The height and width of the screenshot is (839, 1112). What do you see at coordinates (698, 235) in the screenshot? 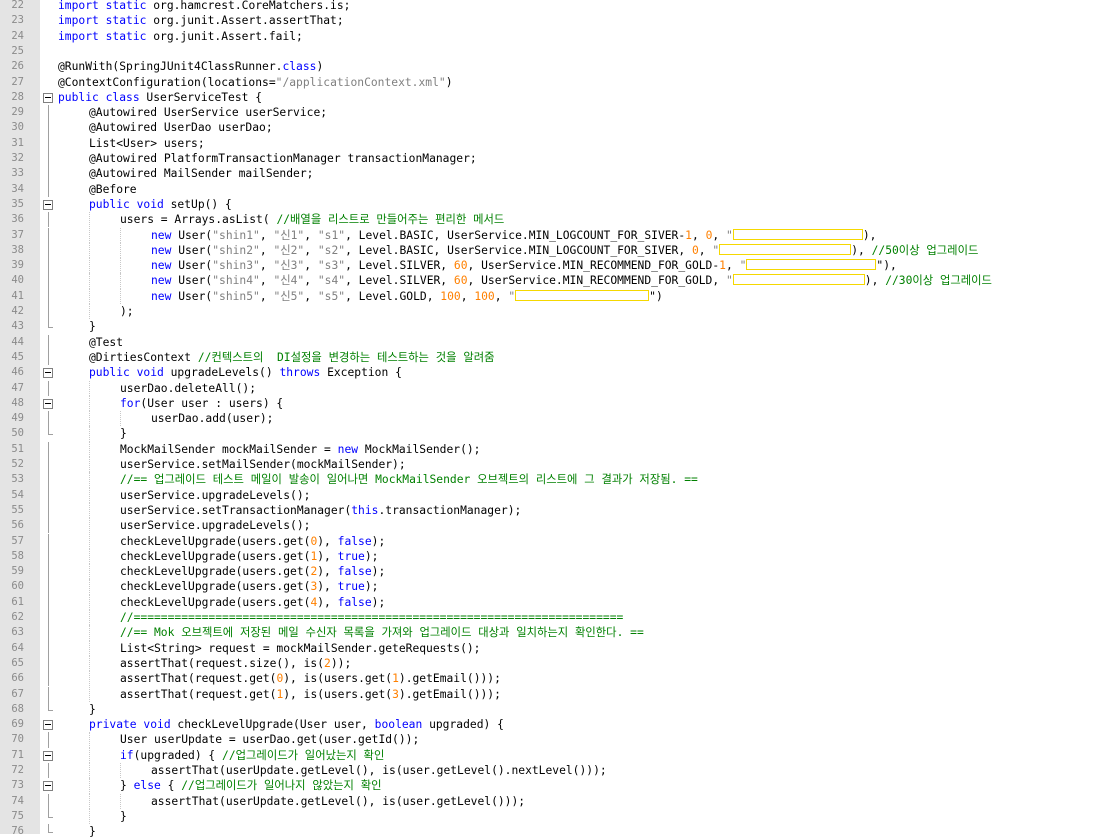
I see `code-token: ,` at bounding box center [698, 235].